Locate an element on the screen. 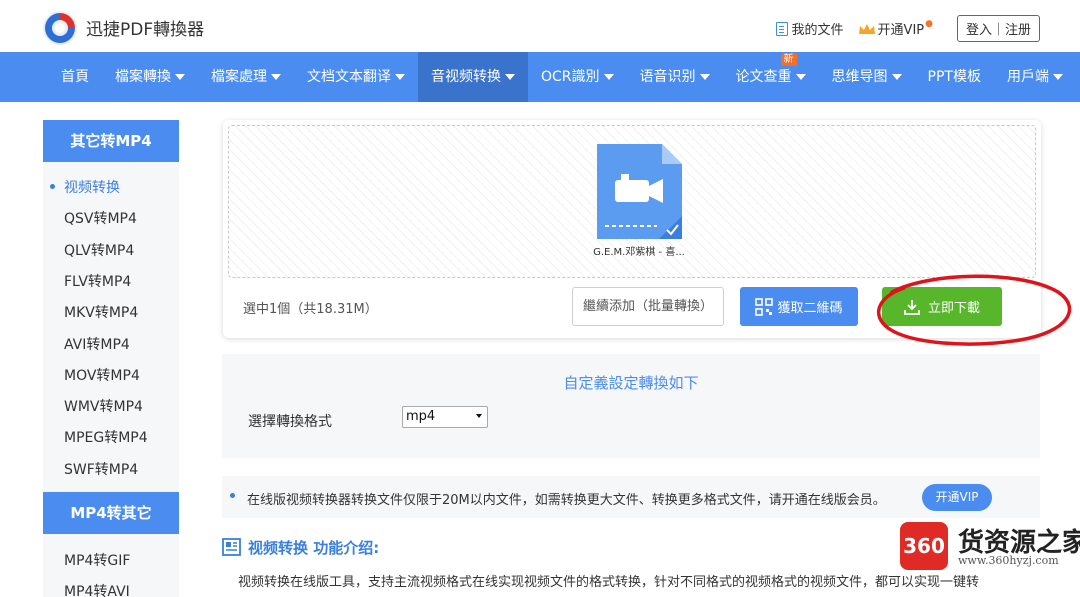 The width and height of the screenshot is (1080, 597). watermark-url: www.360hyzj.com is located at coordinates (1008, 560).